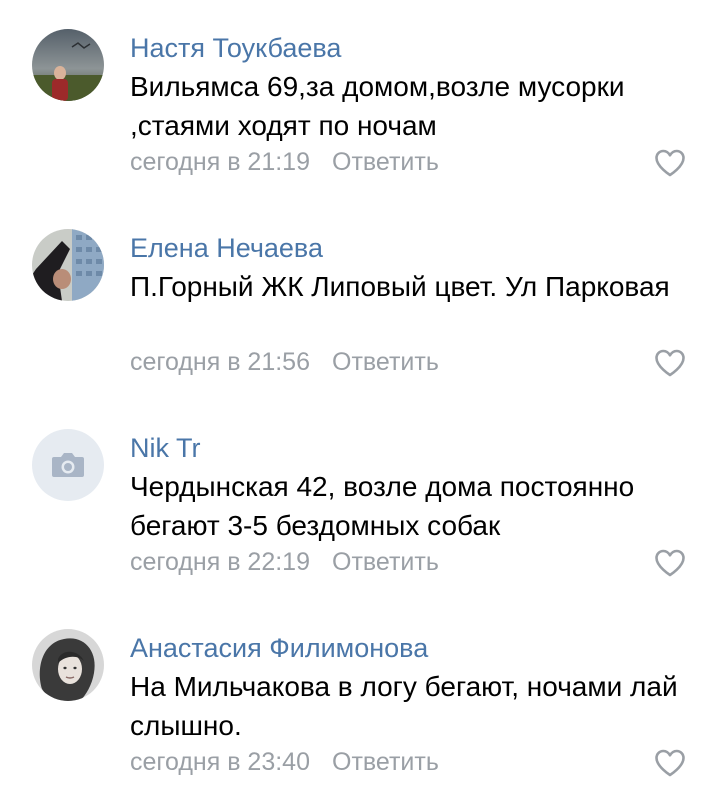 The height and width of the screenshot is (800, 720). I want to click on comment-time: сегодня в 21:19, so click(220, 162).